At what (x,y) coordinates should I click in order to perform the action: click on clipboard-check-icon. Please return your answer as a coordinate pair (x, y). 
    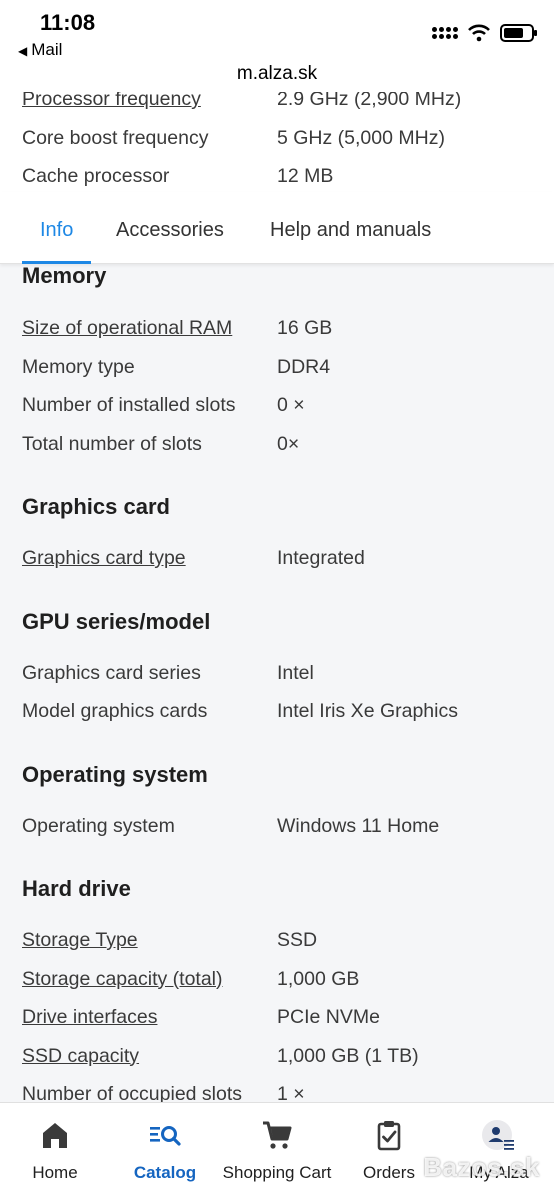
    Looking at the image, I should click on (389, 1136).